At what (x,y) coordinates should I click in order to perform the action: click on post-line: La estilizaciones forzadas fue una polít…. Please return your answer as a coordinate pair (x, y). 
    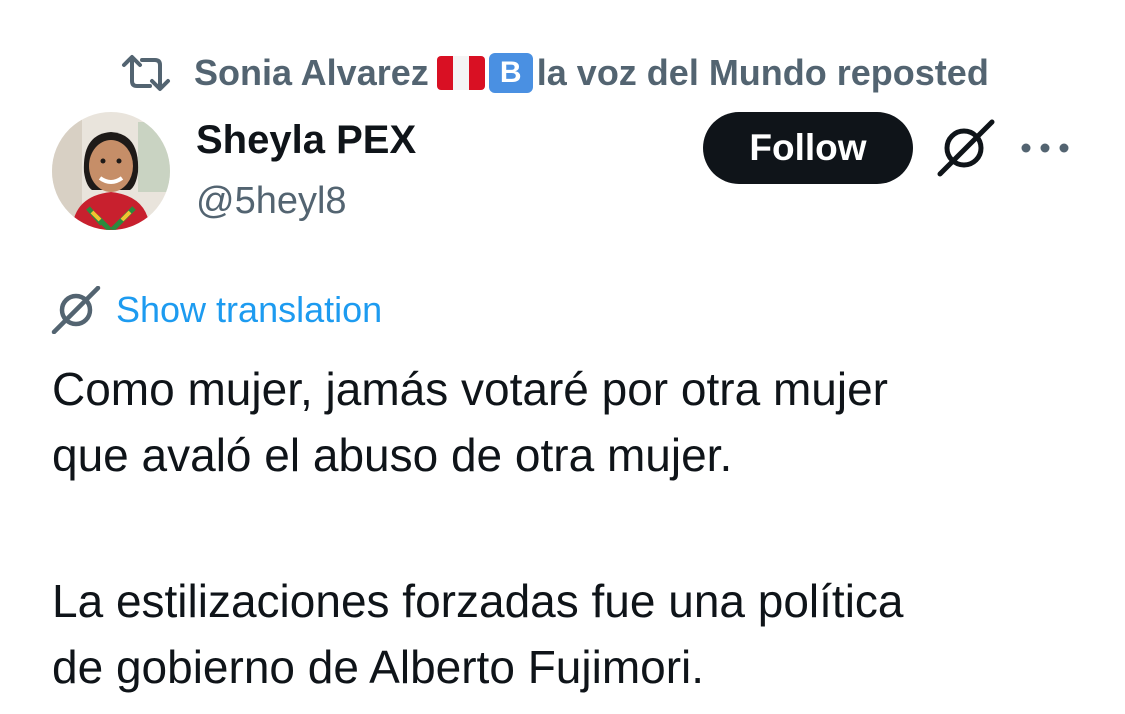
    Looking at the image, I should click on (478, 601).